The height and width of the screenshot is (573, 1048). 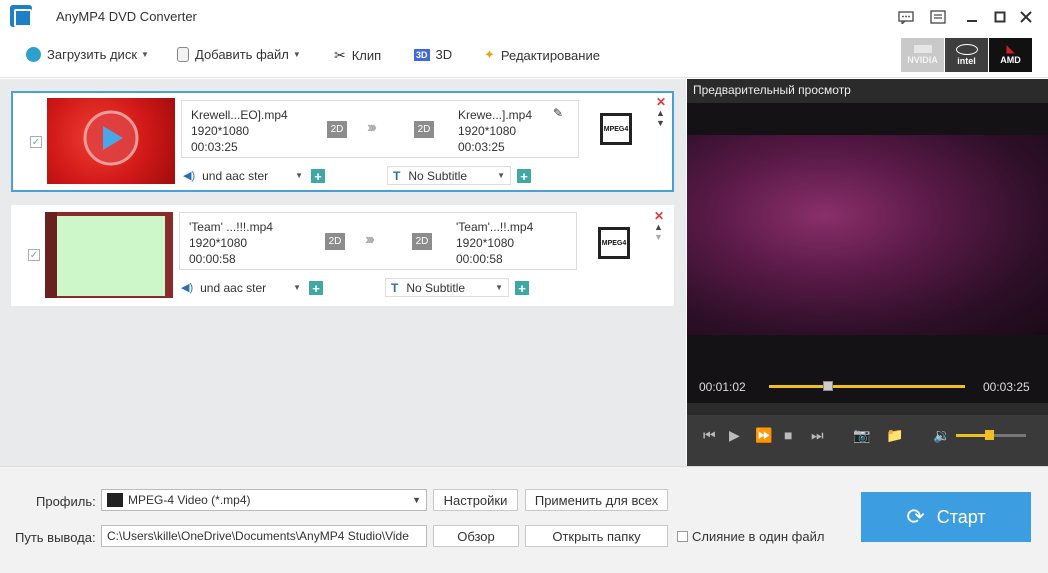 What do you see at coordinates (340, 55) in the screenshot?
I see `scissors-icon: ✂` at bounding box center [340, 55].